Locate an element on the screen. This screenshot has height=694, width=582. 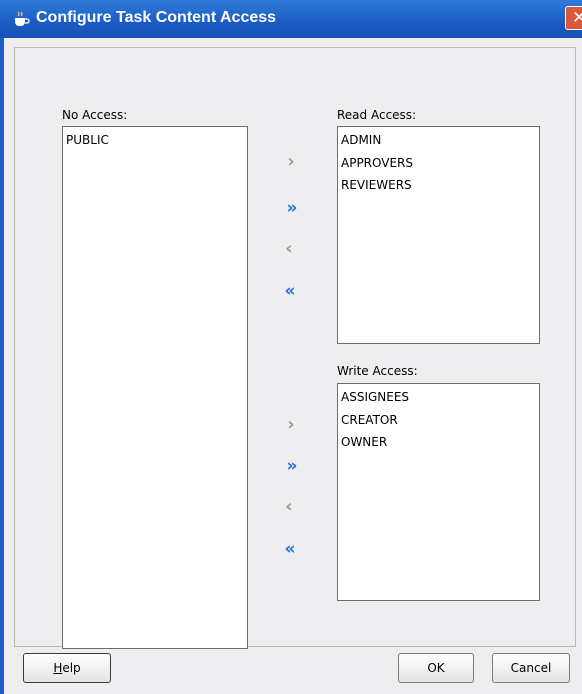
close-button: ✕ is located at coordinates (573, 18).